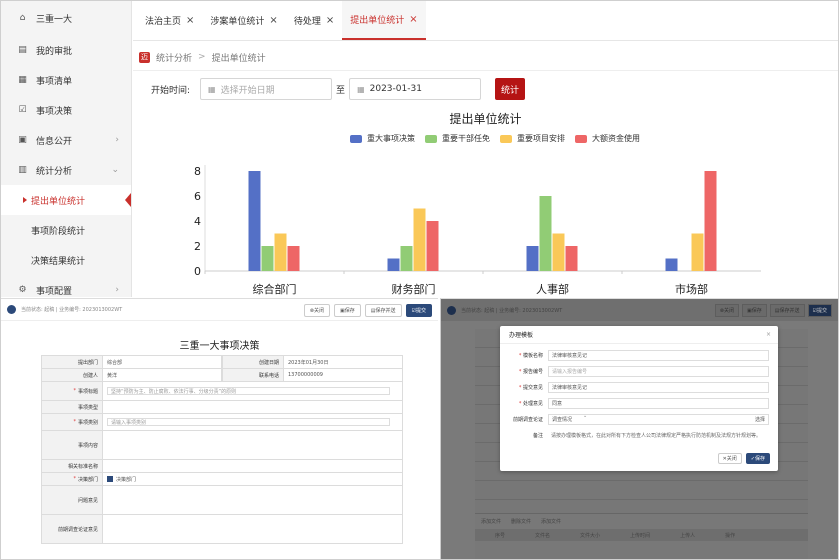 This screenshot has width=839, height=560. Describe the element at coordinates (524, 435) in the screenshot. I see `modal-field-label: 备注` at that location.